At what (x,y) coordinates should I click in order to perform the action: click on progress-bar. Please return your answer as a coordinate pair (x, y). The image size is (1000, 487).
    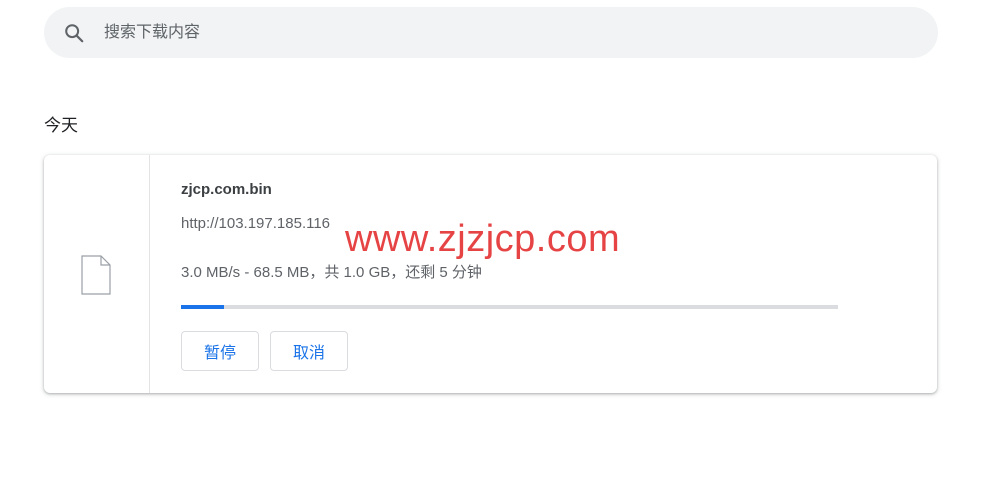
    Looking at the image, I should click on (509, 307).